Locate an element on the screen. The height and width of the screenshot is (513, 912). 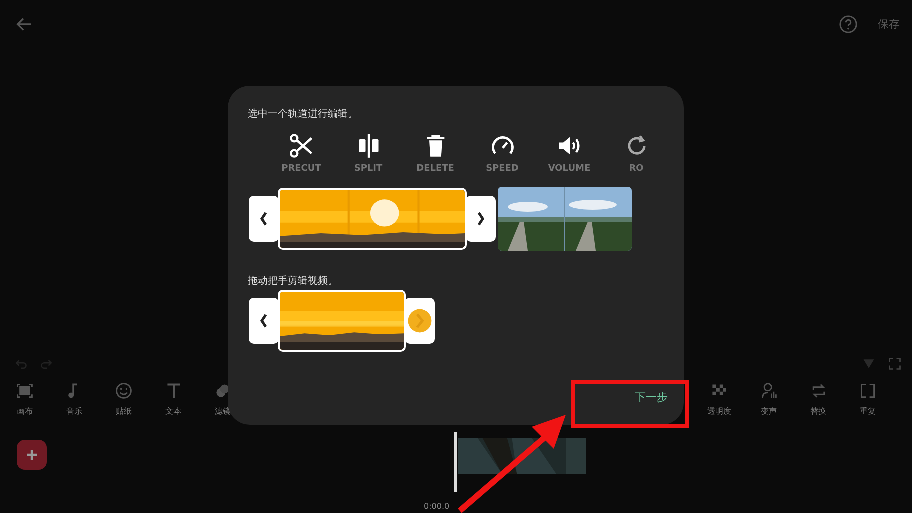
split-tool-button: SPLIT is located at coordinates (368, 153).